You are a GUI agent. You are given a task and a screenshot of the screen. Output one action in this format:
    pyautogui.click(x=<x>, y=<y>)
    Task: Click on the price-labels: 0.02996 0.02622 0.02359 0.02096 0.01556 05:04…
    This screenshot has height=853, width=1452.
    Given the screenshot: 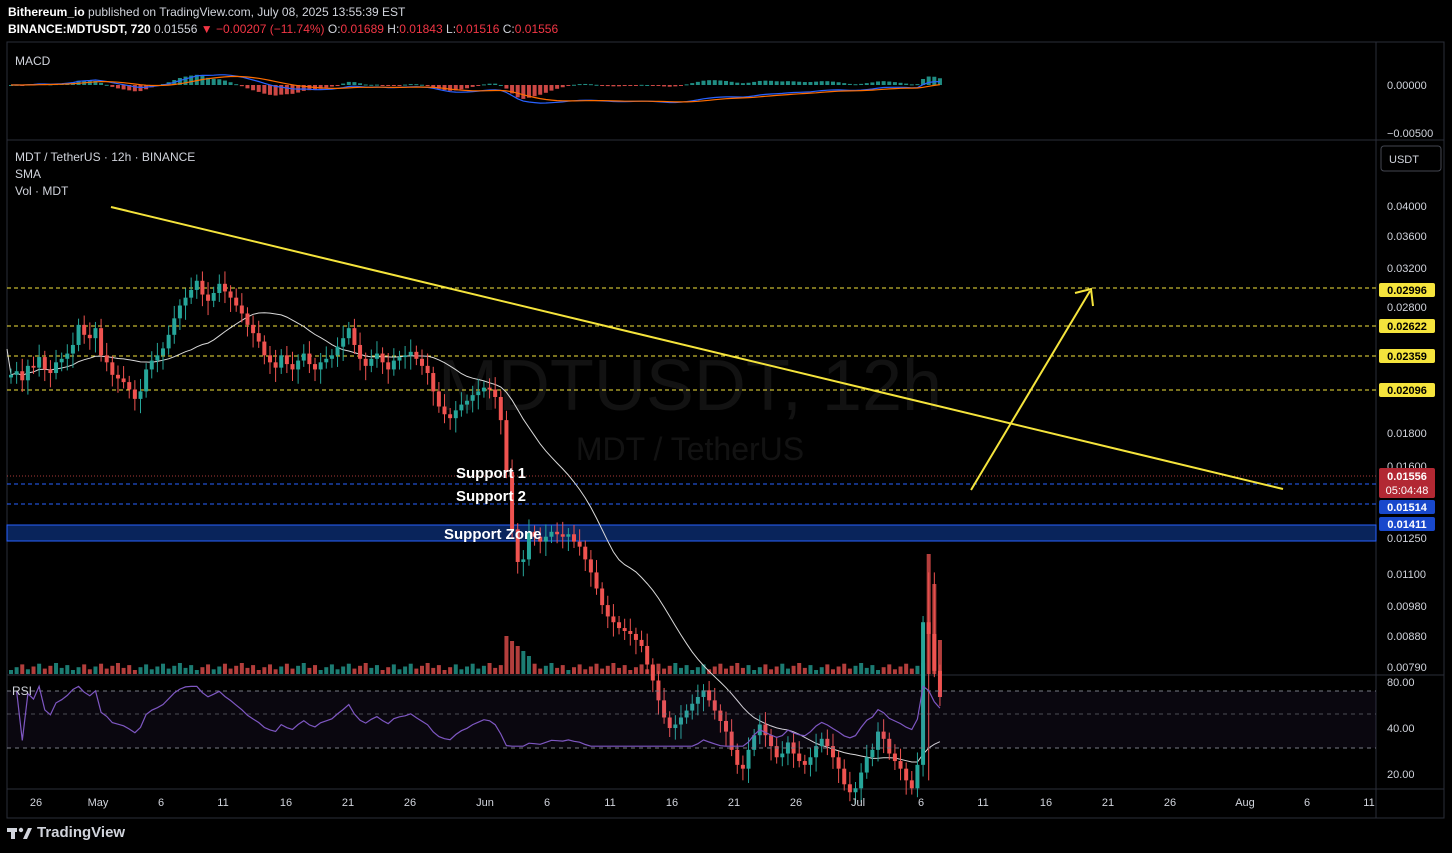 What is the action you would take?
    pyautogui.click(x=1407, y=407)
    